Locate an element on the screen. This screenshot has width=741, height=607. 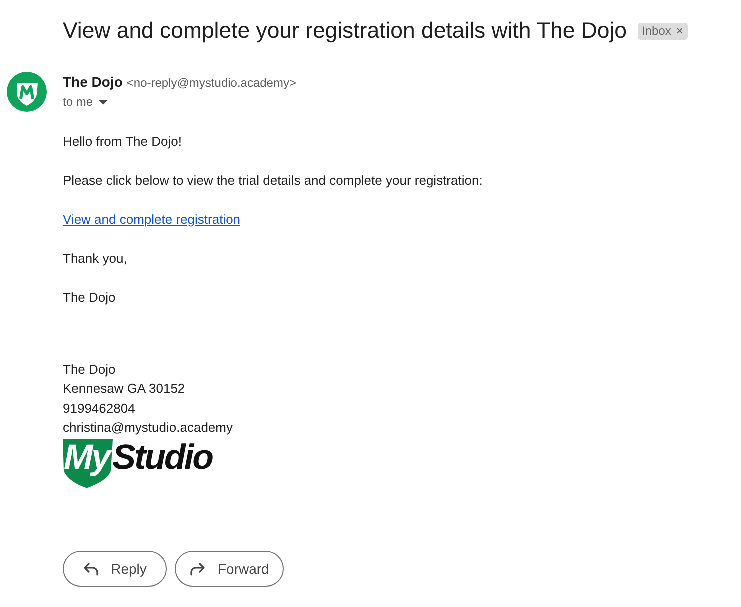
body-paragraph: The Dojo is located at coordinates (89, 298).